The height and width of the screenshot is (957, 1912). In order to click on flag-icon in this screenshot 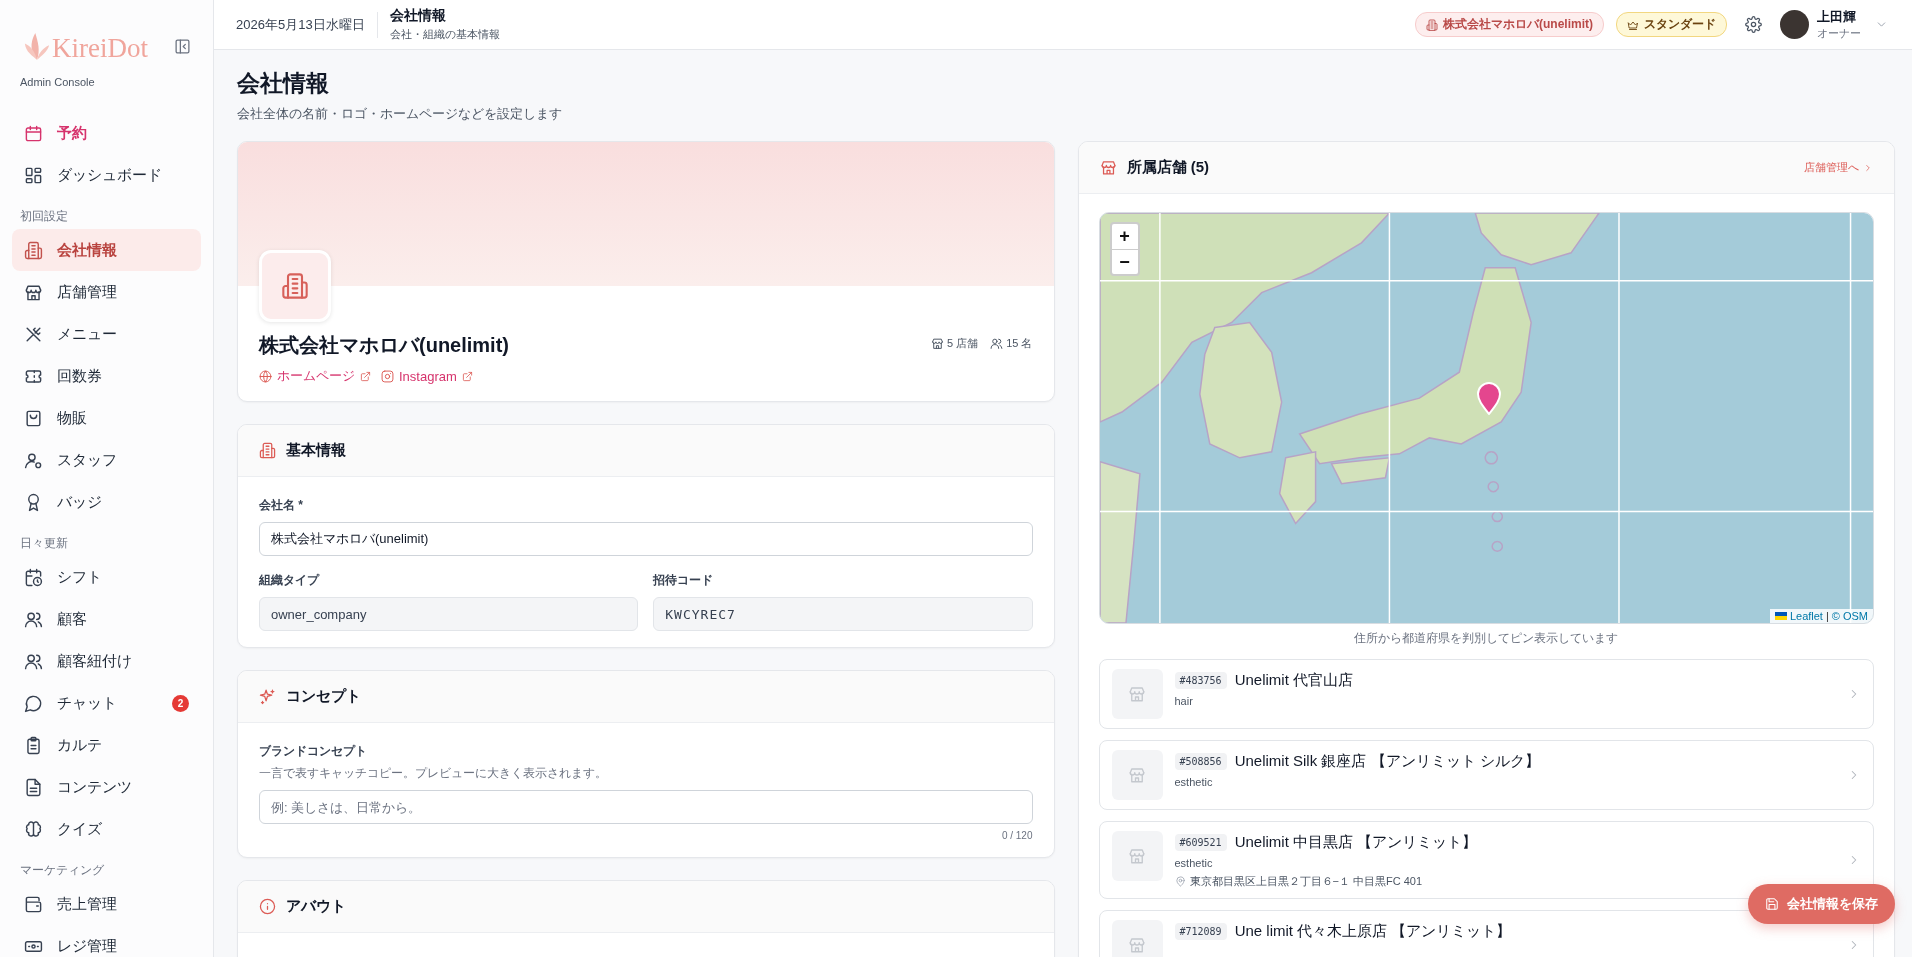, I will do `click(1780, 616)`.